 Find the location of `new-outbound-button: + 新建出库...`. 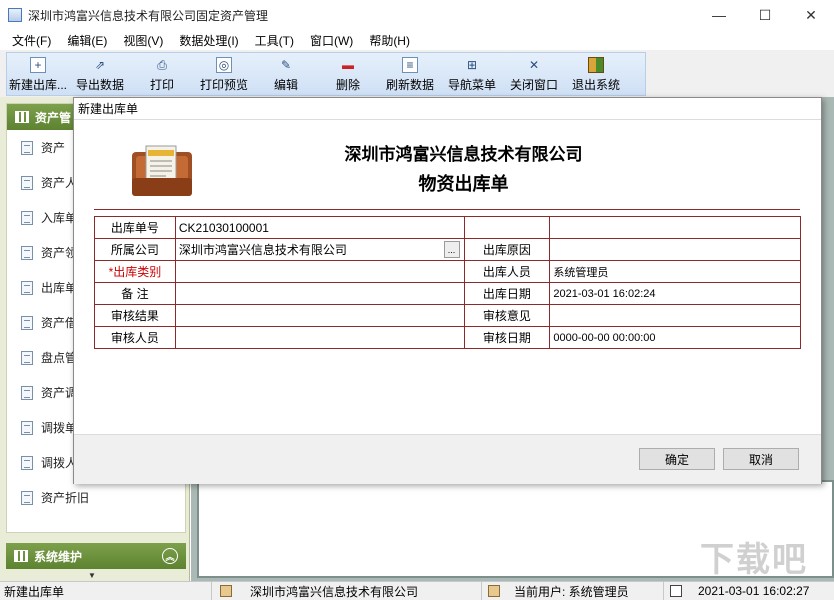

new-outbound-button: + 新建出库... is located at coordinates (38, 74).